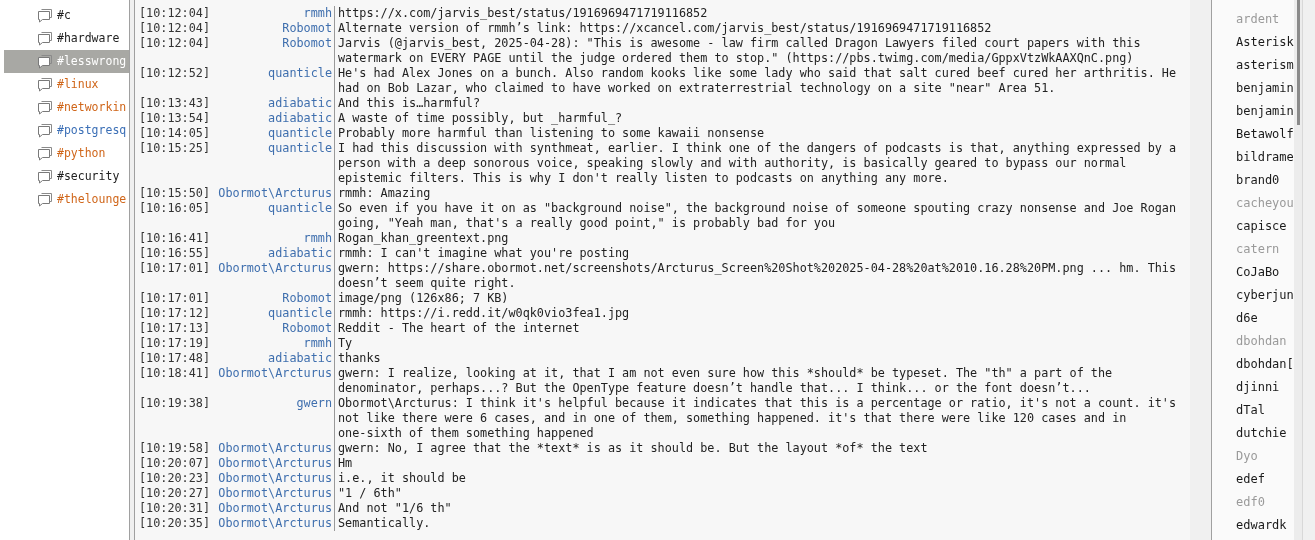 The image size is (1315, 540). Describe the element at coordinates (175, 148) in the screenshot. I see `timestamp: [10:15:25]` at that location.